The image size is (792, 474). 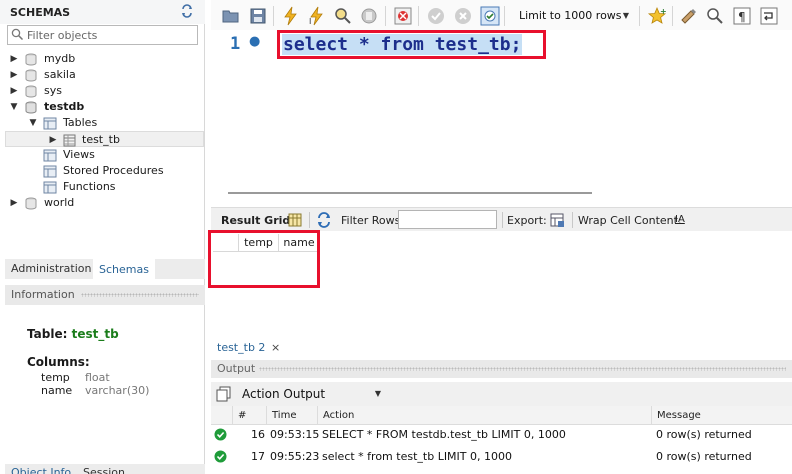 What do you see at coordinates (187, 11) in the screenshot?
I see `refresh-icon` at bounding box center [187, 11].